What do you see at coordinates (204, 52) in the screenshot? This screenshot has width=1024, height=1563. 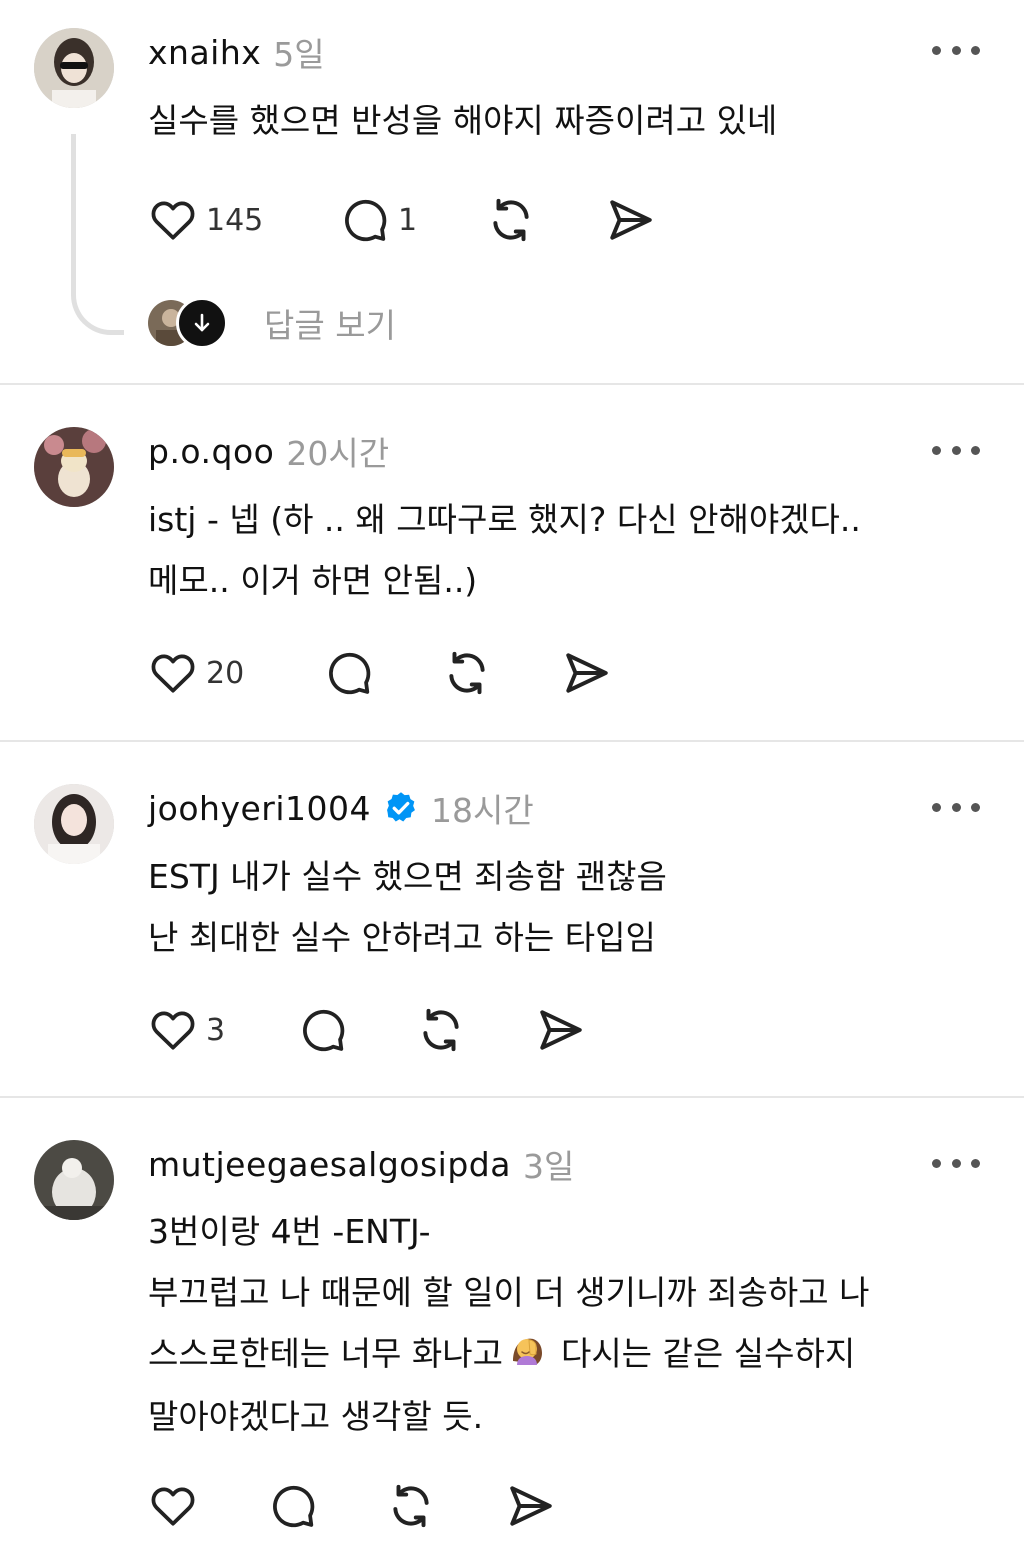 I see `username: xnaihx` at bounding box center [204, 52].